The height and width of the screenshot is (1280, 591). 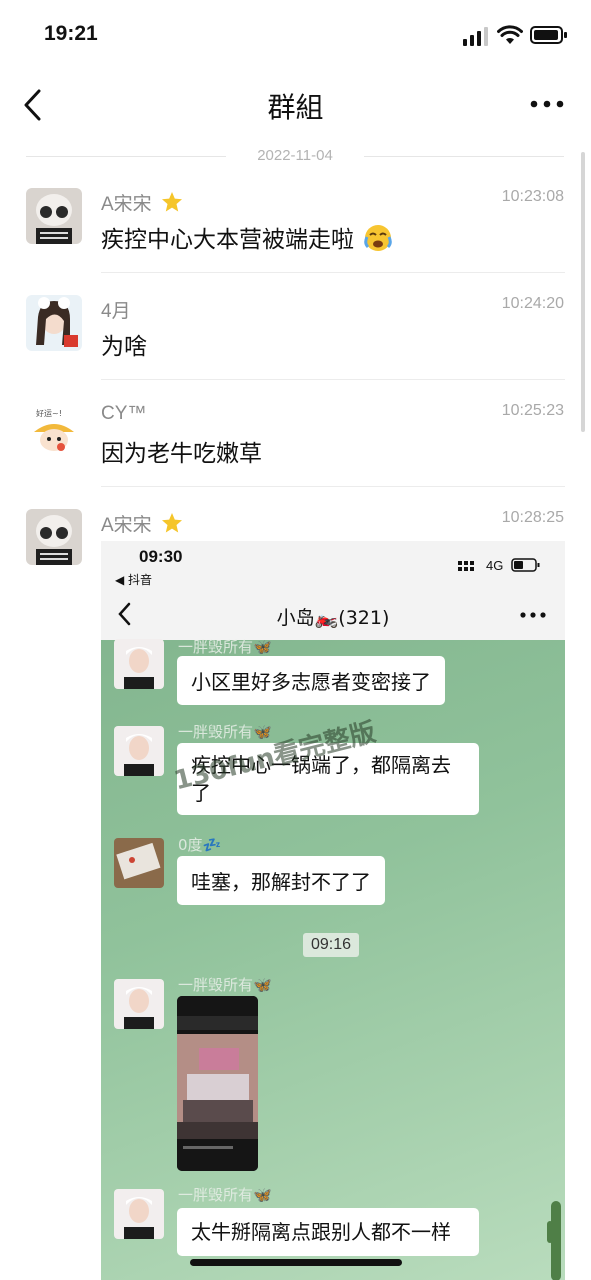 I want to click on embedded-more-icon, so click(x=533, y=615).